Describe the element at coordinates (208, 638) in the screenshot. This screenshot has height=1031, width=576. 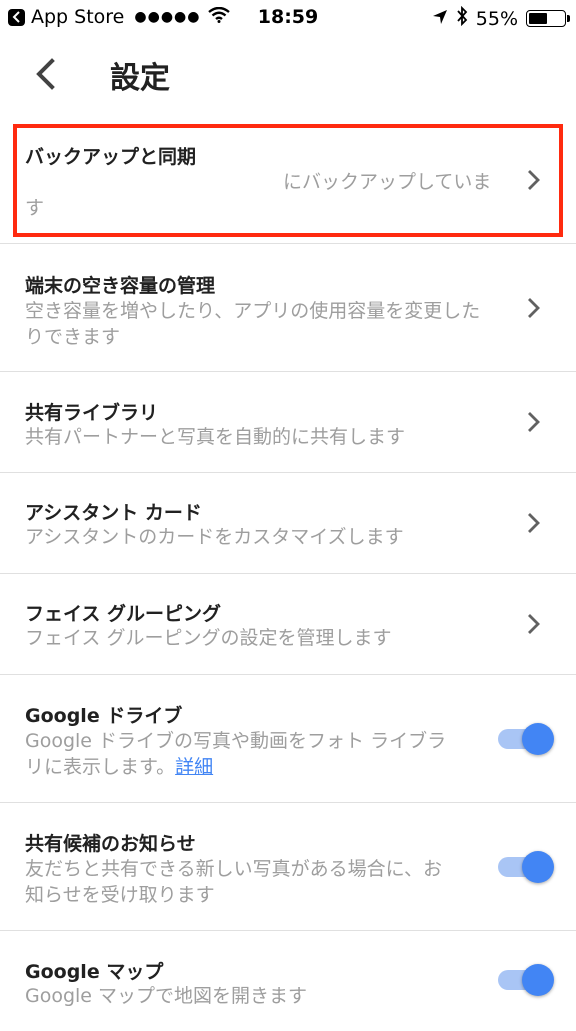
I see `settings-item-subtitle: フェイス グルーピングの設定を管理します` at that location.